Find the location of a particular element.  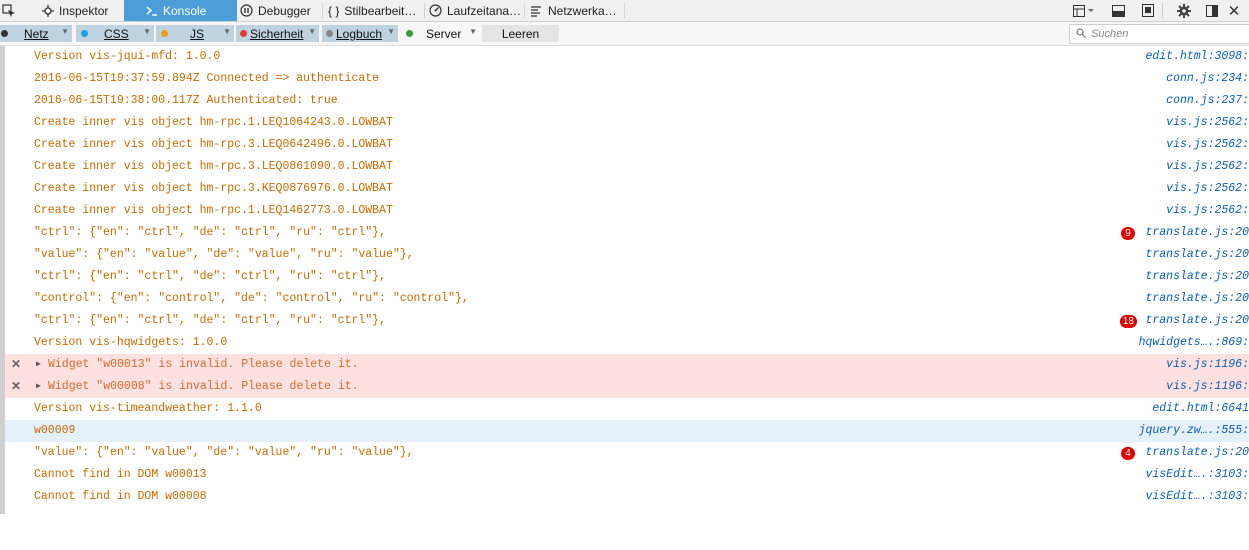

filter-css-button: CSS ▼ is located at coordinates (115, 33).